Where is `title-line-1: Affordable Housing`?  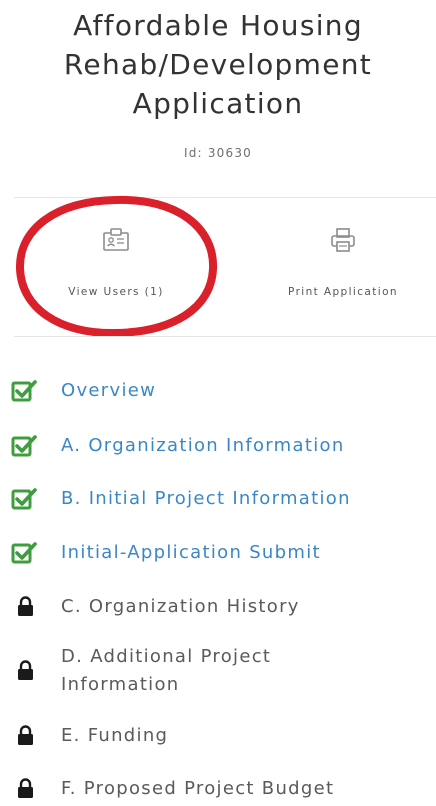
title-line-1: Affordable Housing is located at coordinates (218, 25).